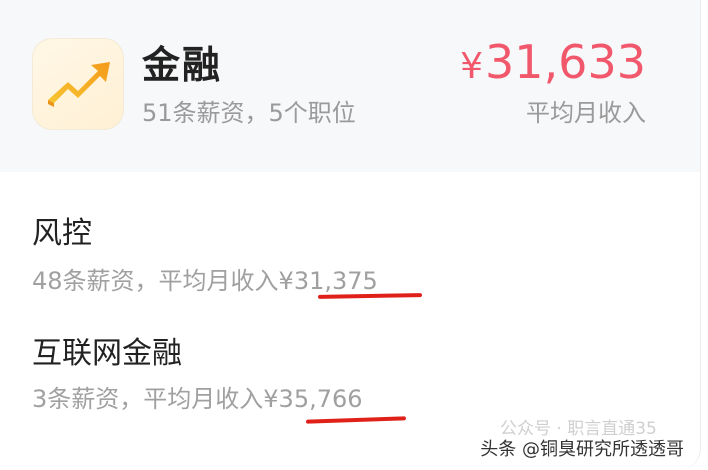 The width and height of the screenshot is (708, 470). What do you see at coordinates (586, 113) in the screenshot?
I see `average-salary-label: 平均月收入` at bounding box center [586, 113].